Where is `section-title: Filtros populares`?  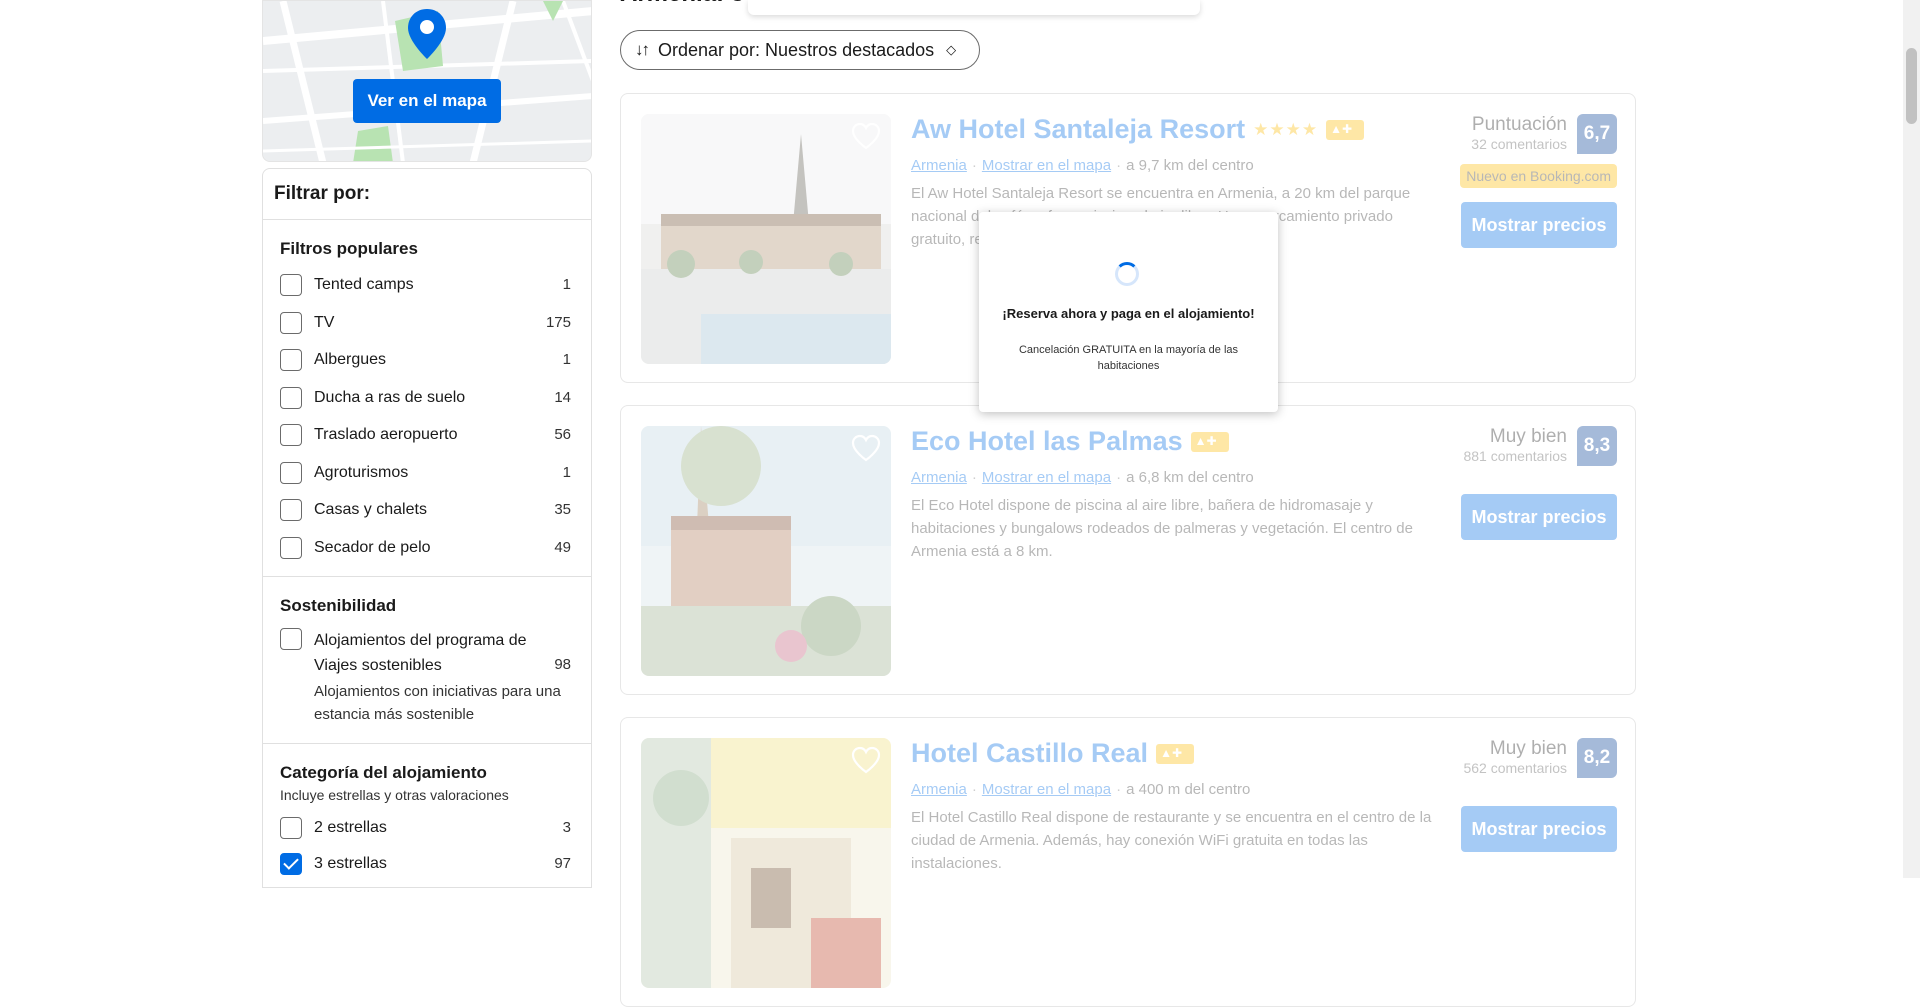 section-title: Filtros populares is located at coordinates (349, 248).